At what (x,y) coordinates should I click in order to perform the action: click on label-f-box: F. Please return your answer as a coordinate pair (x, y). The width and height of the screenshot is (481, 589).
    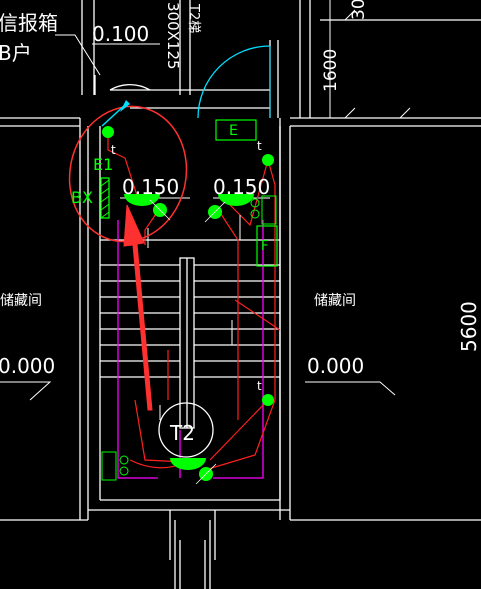
    Looking at the image, I should click on (264, 246).